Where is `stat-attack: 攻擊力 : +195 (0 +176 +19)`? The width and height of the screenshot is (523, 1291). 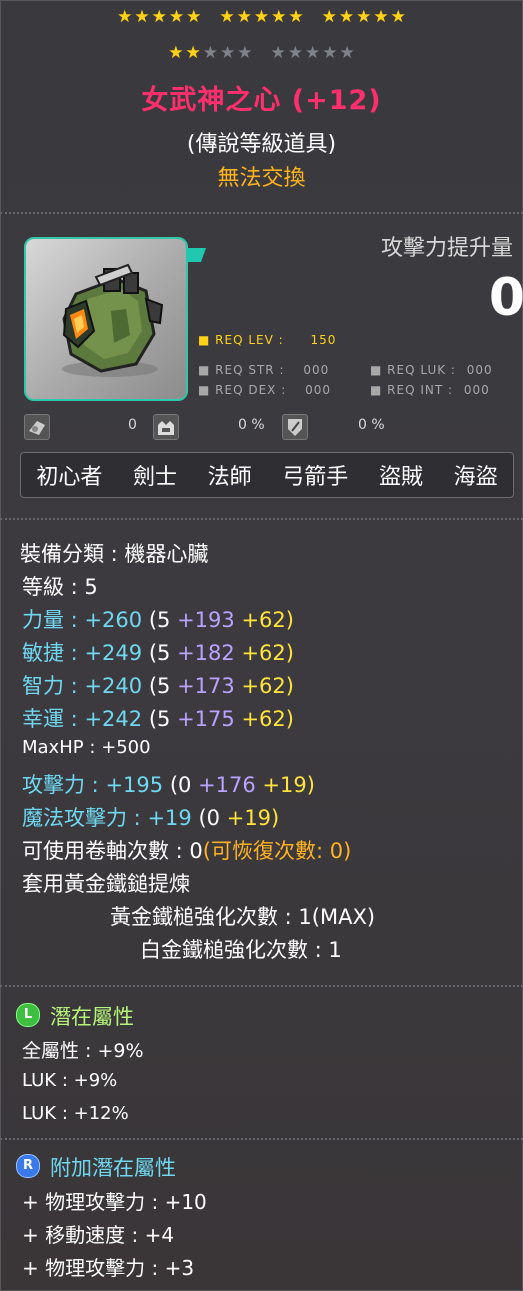
stat-attack: 攻擊力 : +195 (0 +176 +19) is located at coordinates (168, 784).